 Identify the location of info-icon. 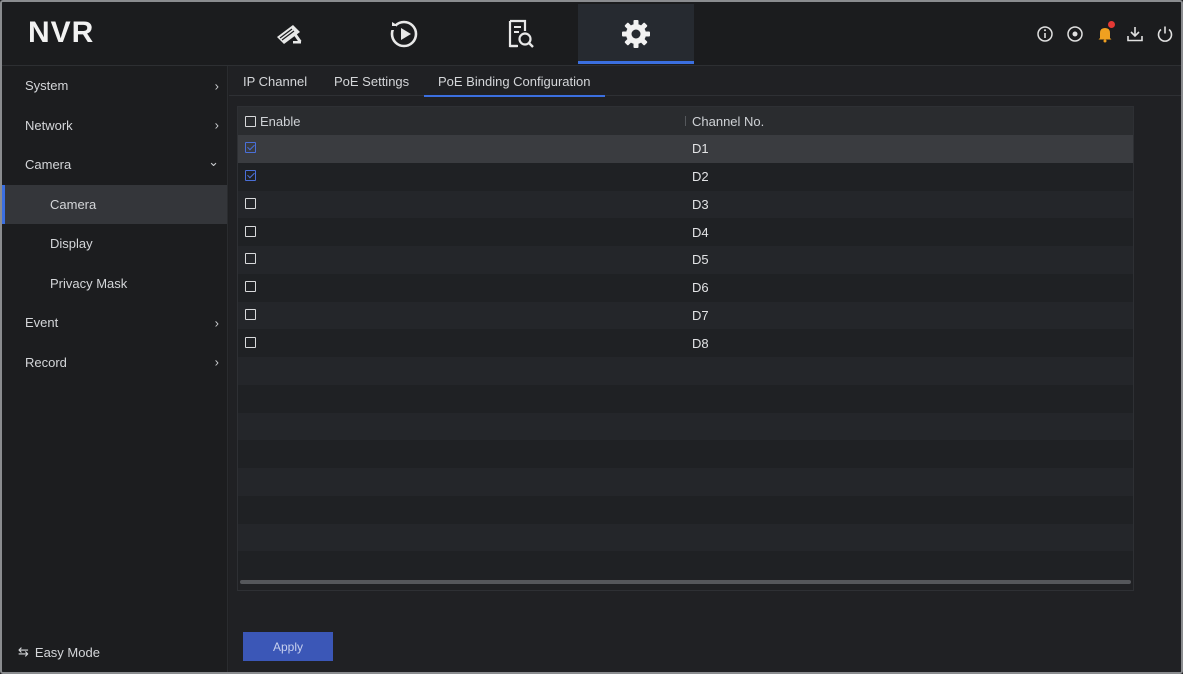
(1045, 34).